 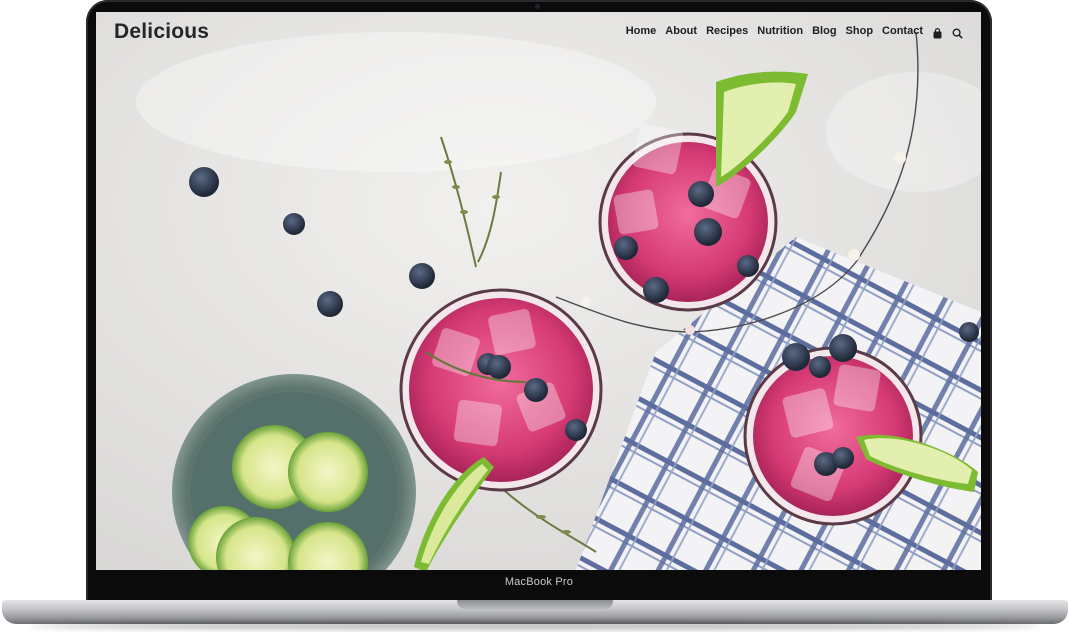 What do you see at coordinates (537, 6) in the screenshot?
I see `webcam-dot` at bounding box center [537, 6].